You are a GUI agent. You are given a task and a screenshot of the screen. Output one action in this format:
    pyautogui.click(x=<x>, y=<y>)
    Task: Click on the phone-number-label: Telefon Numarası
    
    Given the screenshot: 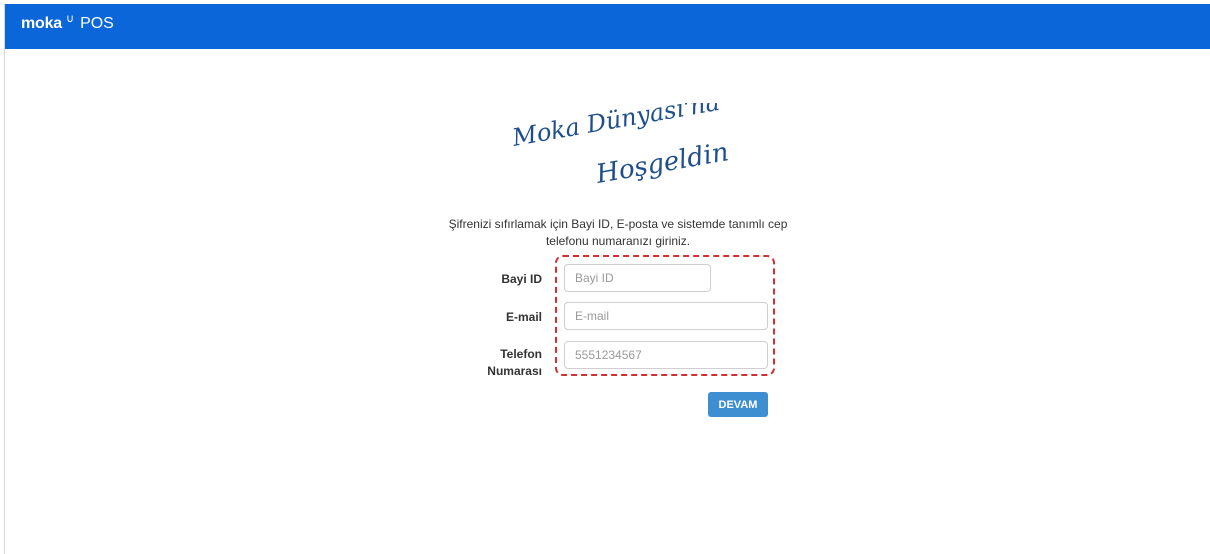 What is the action you would take?
    pyautogui.click(x=504, y=363)
    